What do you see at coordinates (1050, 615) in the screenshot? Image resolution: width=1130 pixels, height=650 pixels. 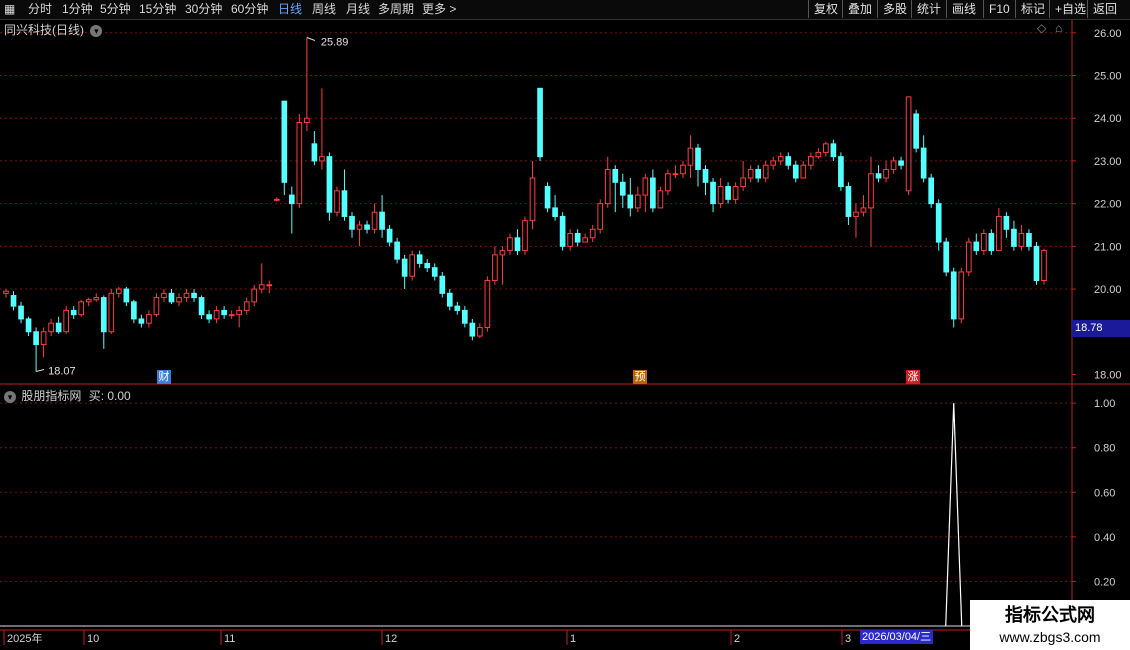 I see `watermark-title: 指标公式网` at bounding box center [1050, 615].